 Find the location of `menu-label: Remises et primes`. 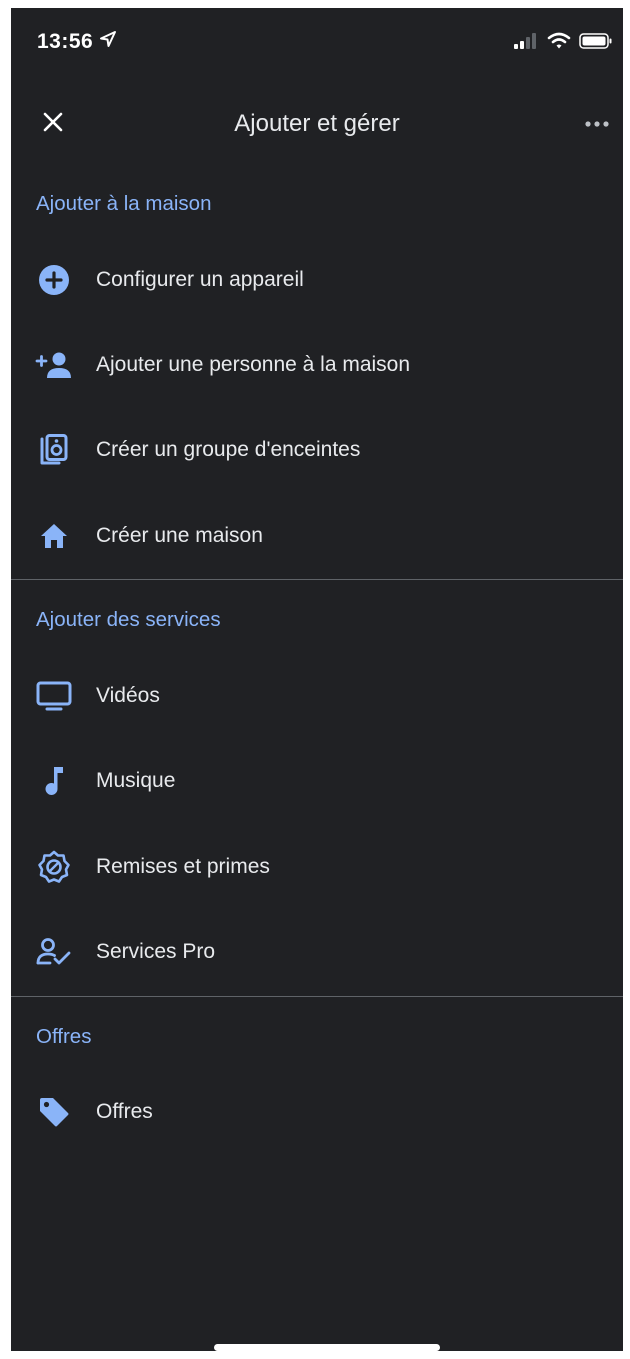

menu-label: Remises et primes is located at coordinates (183, 866).